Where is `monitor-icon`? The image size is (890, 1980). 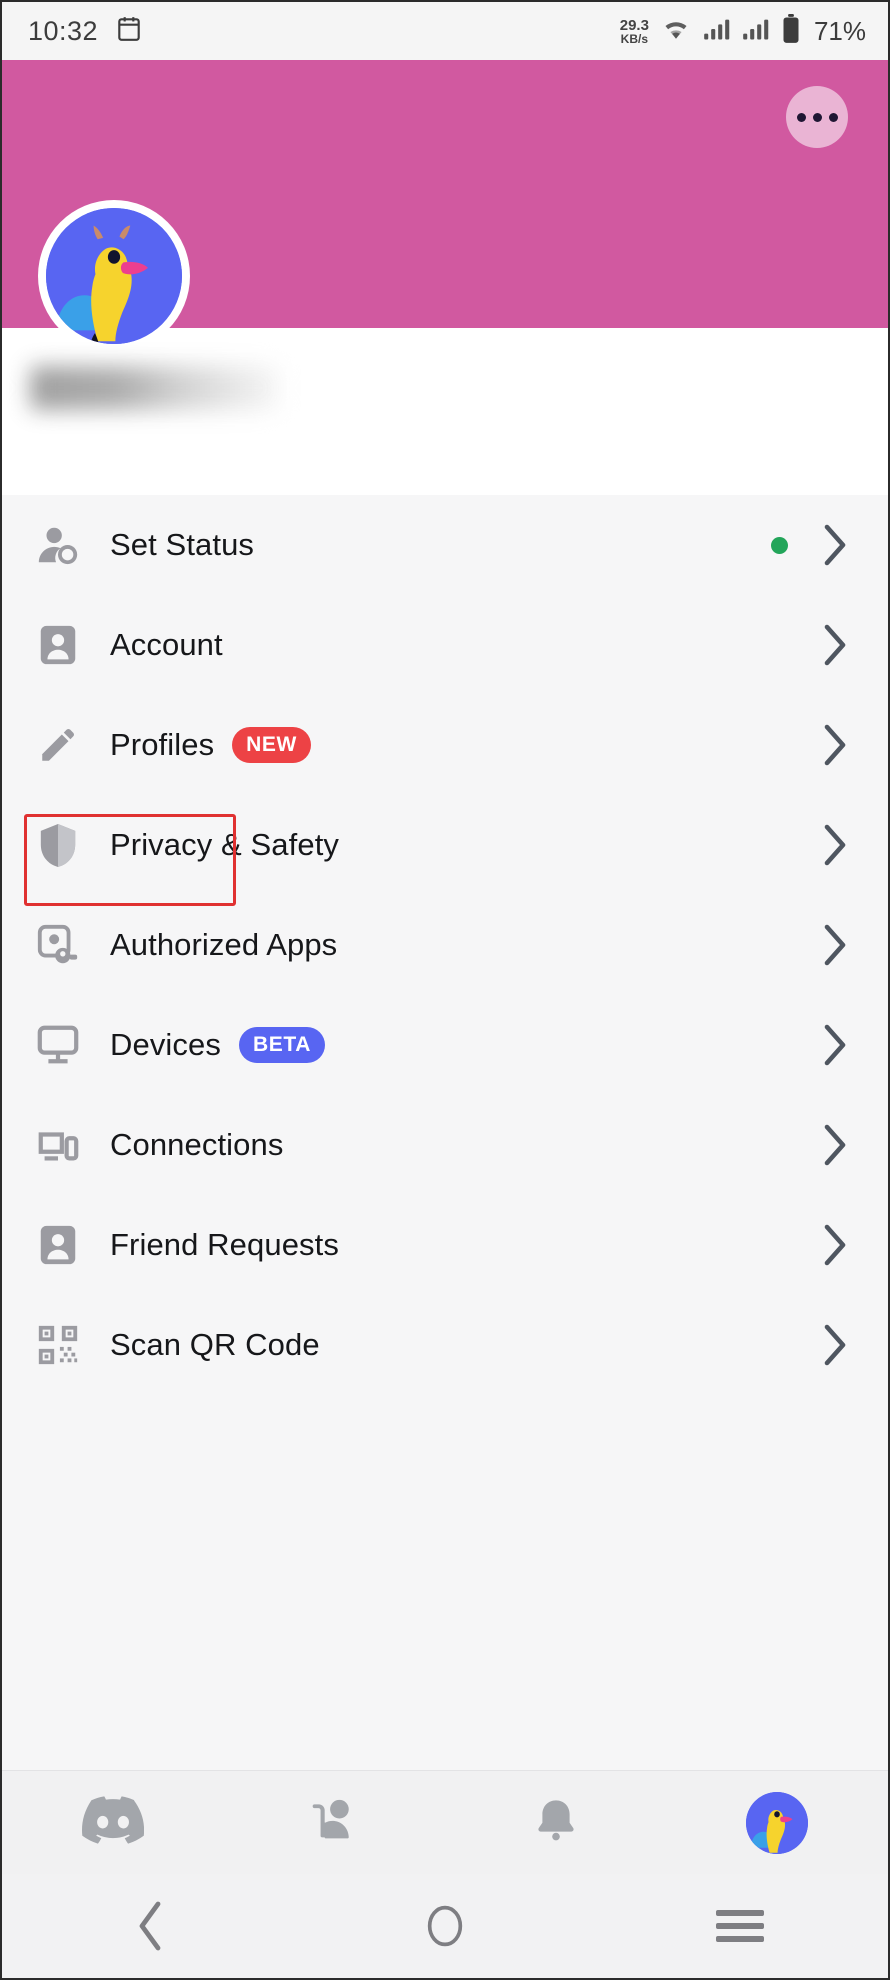 monitor-icon is located at coordinates (58, 1045).